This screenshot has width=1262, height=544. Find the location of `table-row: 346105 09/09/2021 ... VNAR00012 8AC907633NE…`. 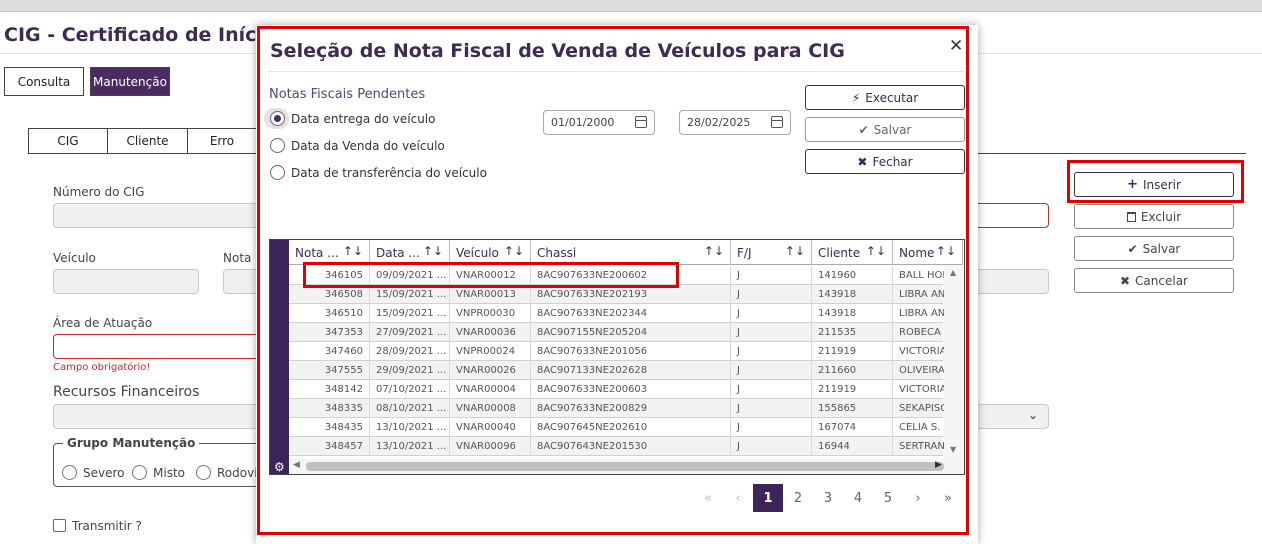

table-row: 346105 09/09/2021 ... VNAR00012 8AC907633NE… is located at coordinates (626, 275).